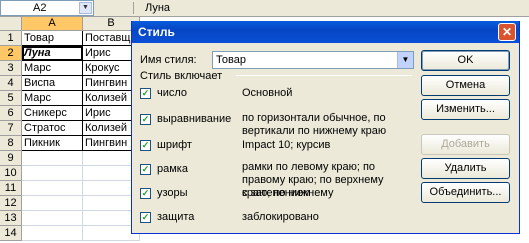 The width and height of the screenshot is (529, 243). I want to click on style-includes-label: Стиль включает, so click(181, 76).